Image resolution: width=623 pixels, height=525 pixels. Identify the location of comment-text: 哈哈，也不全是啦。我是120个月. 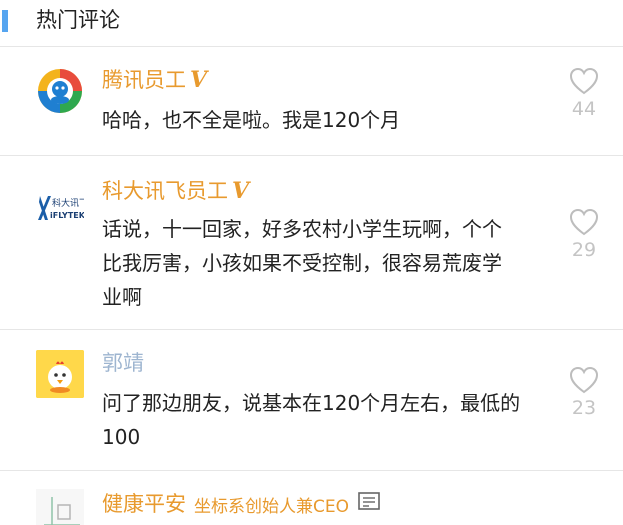
(251, 120).